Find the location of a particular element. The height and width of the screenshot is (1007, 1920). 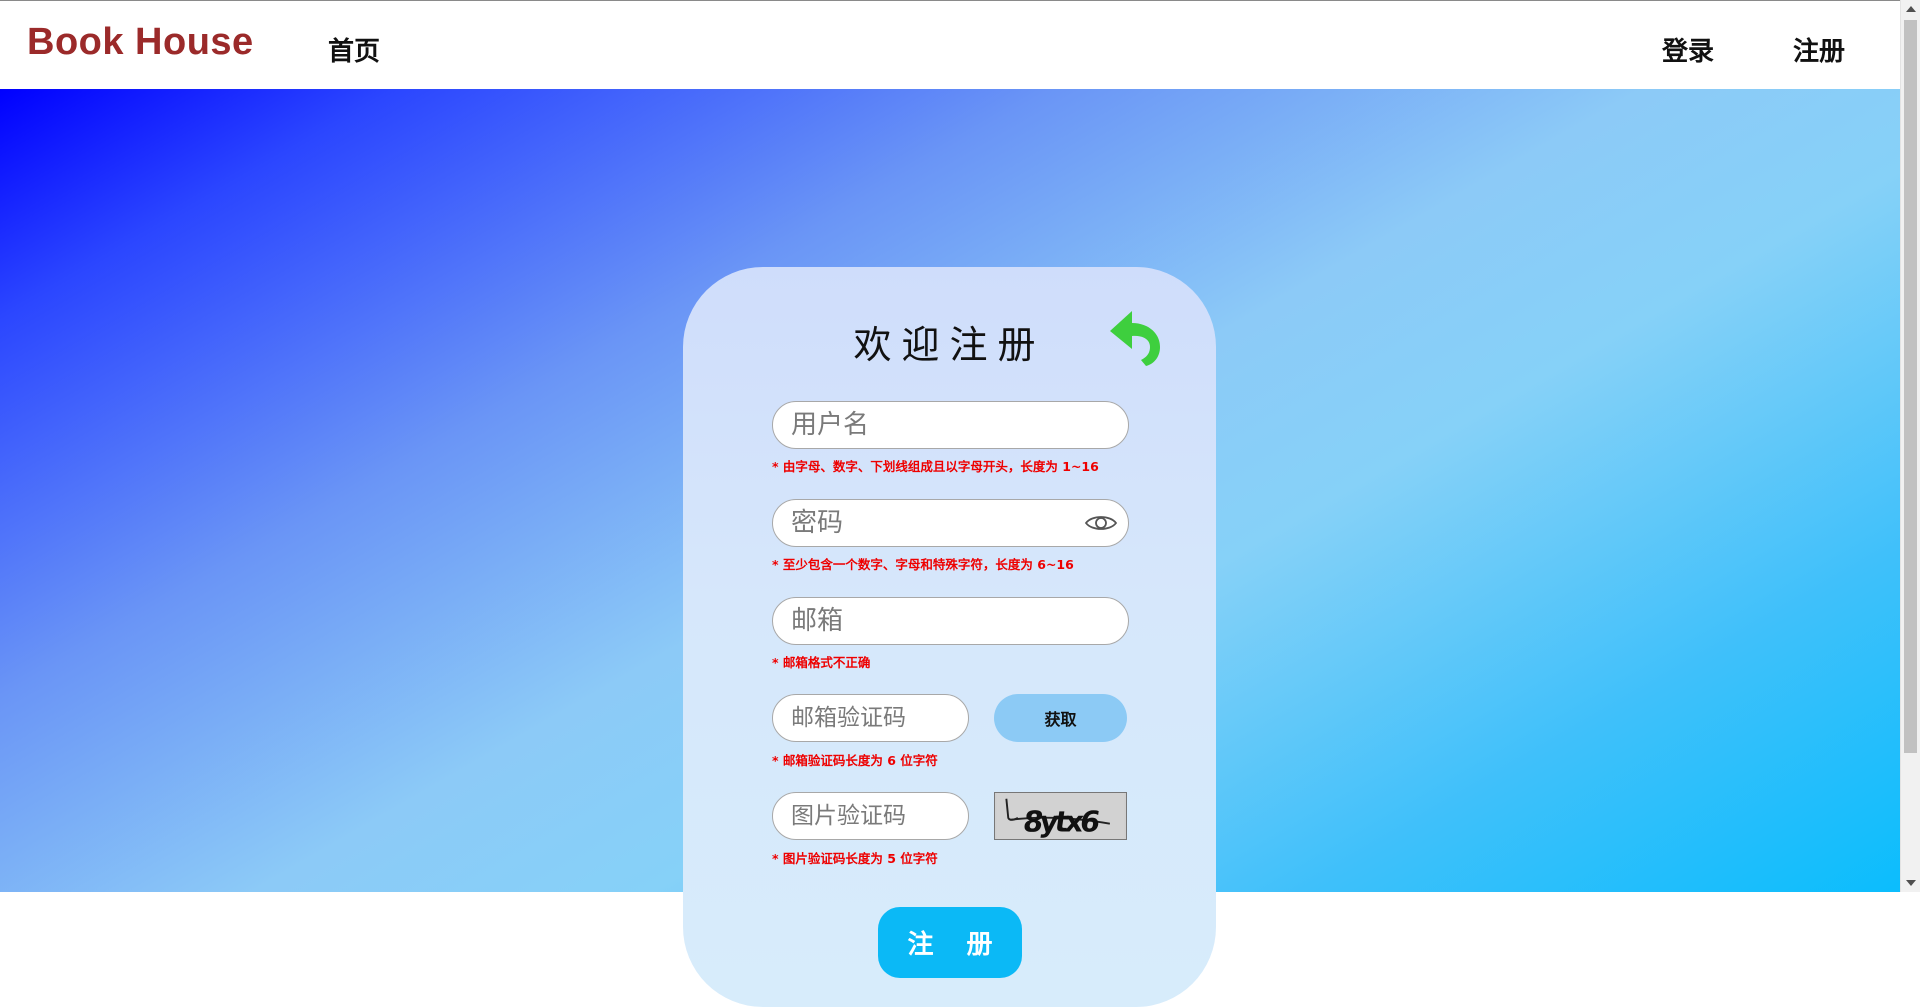

email-code-input is located at coordinates (873, 717).